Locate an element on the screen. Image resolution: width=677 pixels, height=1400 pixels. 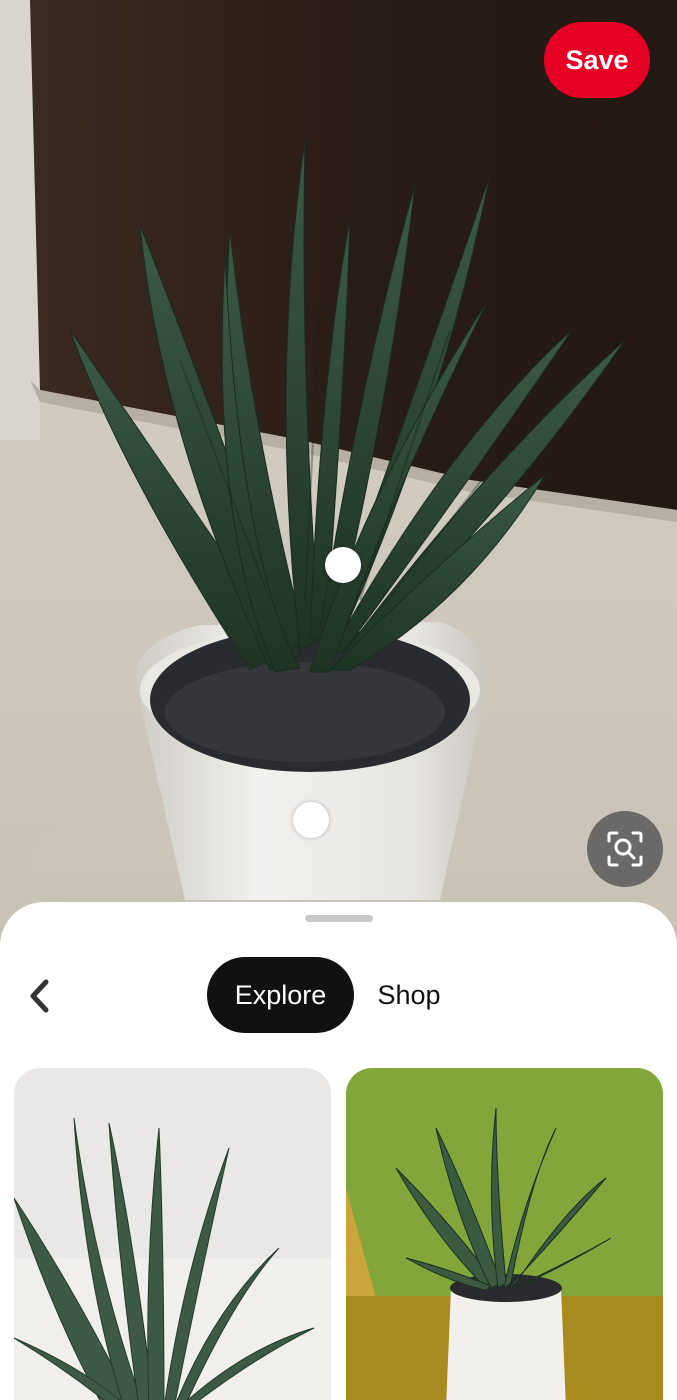
tab-shop: Shop is located at coordinates (409, 995).